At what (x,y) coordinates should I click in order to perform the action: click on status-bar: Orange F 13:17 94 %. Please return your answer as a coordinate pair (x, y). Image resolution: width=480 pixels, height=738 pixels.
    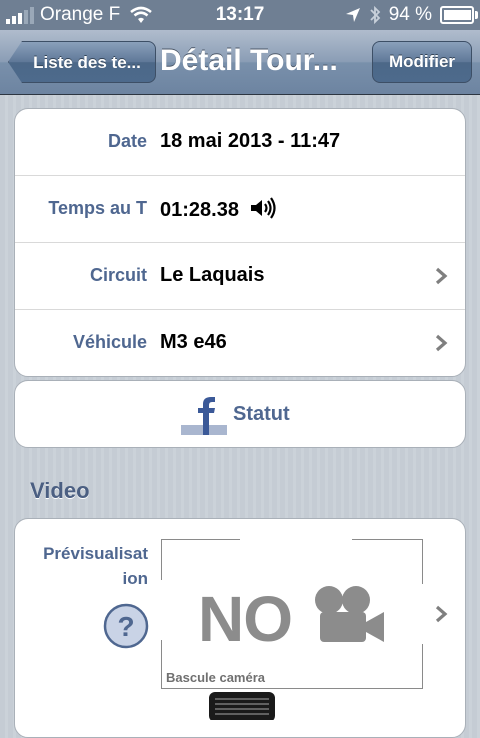
    Looking at the image, I should click on (240, 15).